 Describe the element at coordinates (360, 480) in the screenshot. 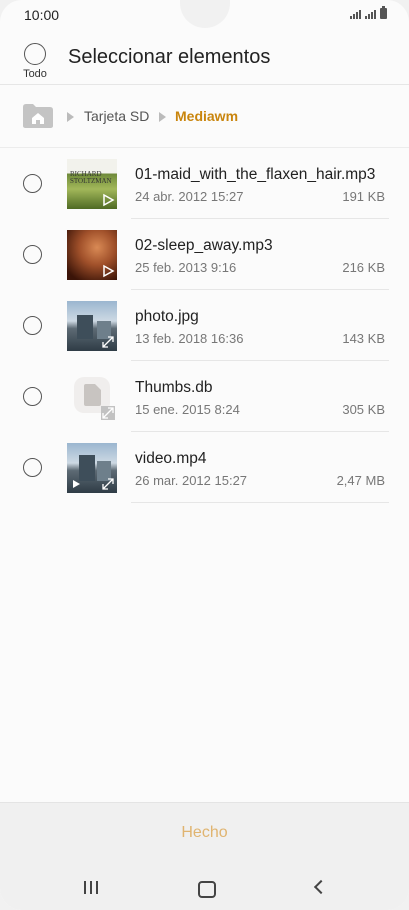

I see `file-size: 2,47 MB` at that location.